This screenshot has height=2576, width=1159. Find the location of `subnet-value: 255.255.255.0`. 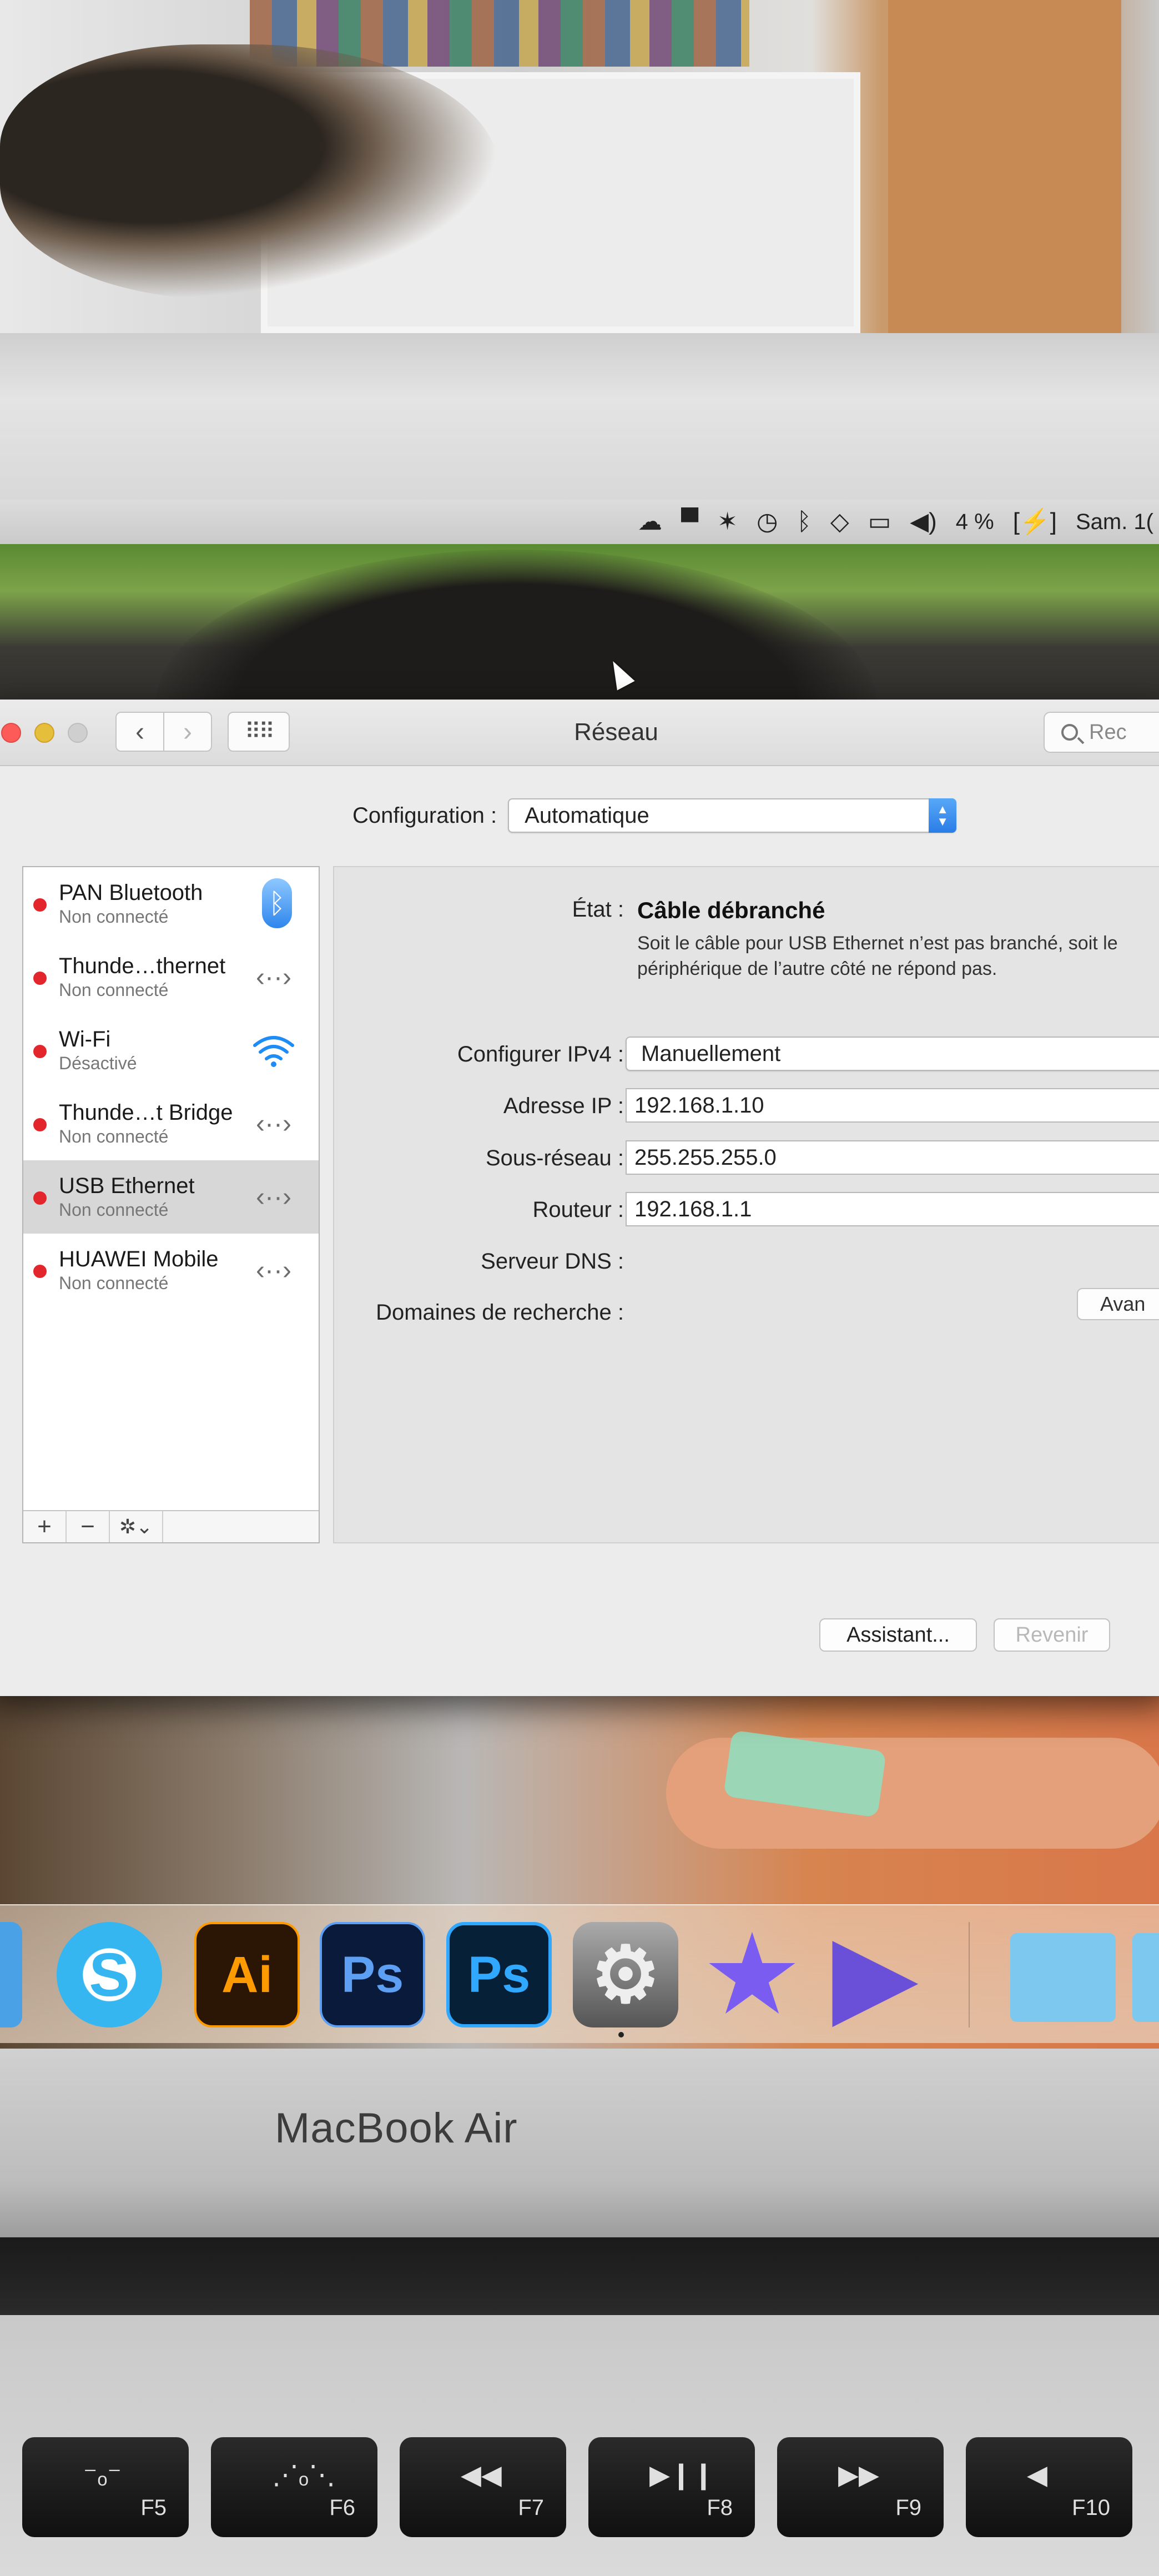

subnet-value: 255.255.255.0 is located at coordinates (705, 1157).